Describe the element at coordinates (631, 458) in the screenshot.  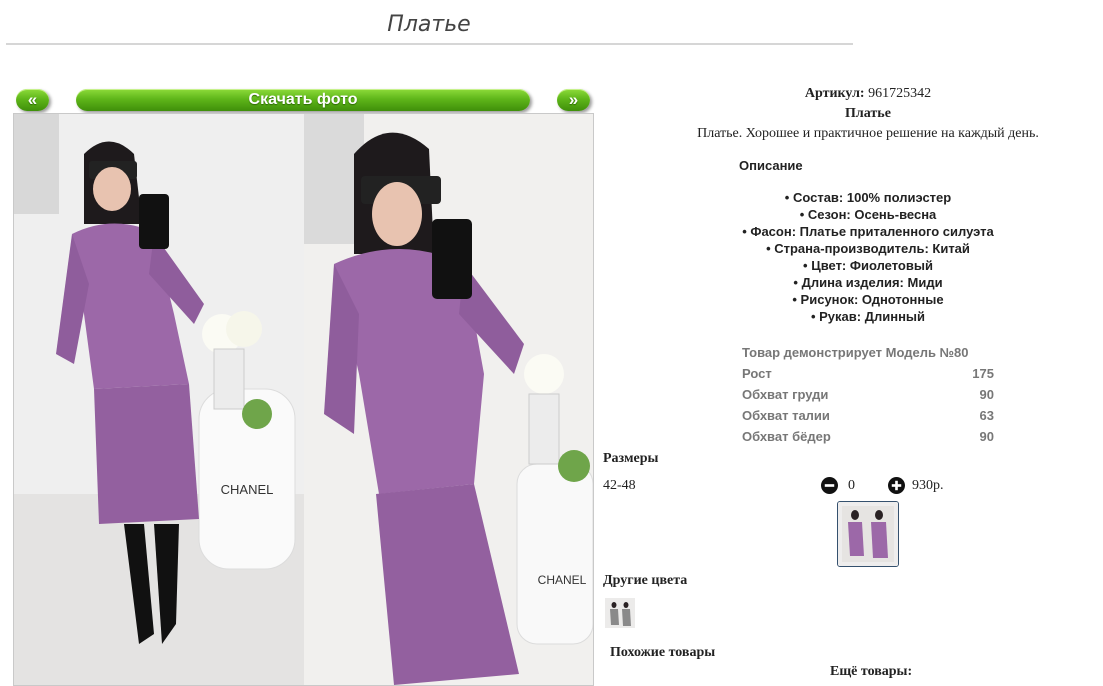
I see `sizes-heading: Размеры` at that location.